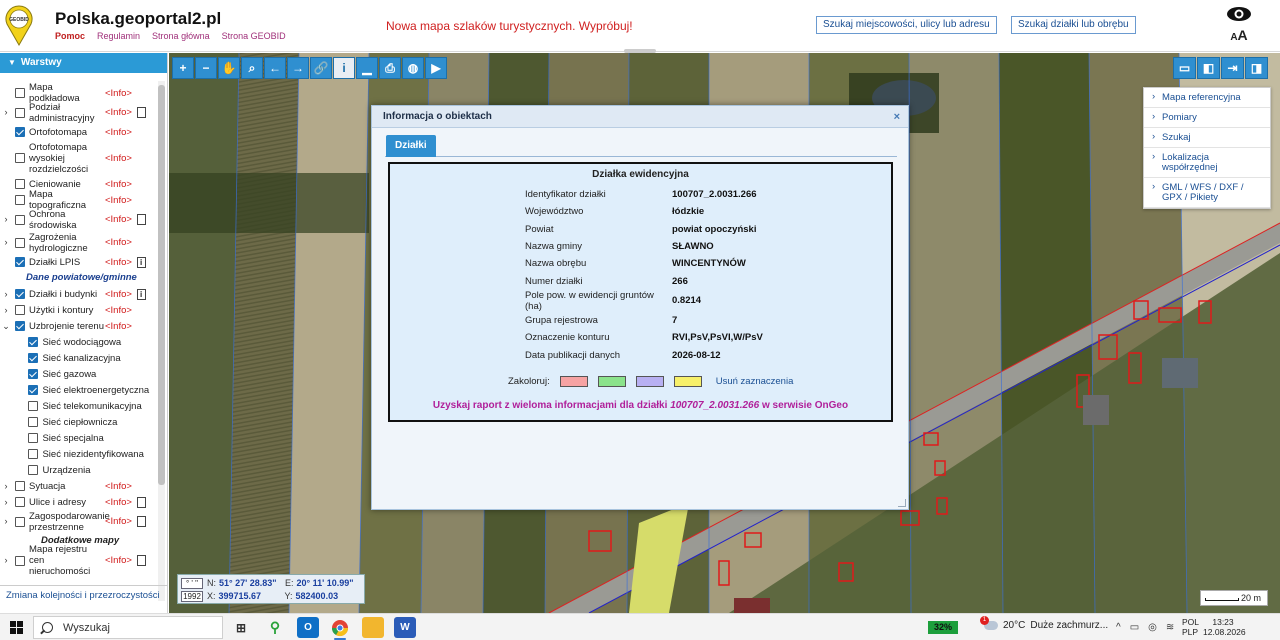 The image size is (1280, 640). What do you see at coordinates (340, 627) in the screenshot?
I see `chrome-icon` at bounding box center [340, 627].